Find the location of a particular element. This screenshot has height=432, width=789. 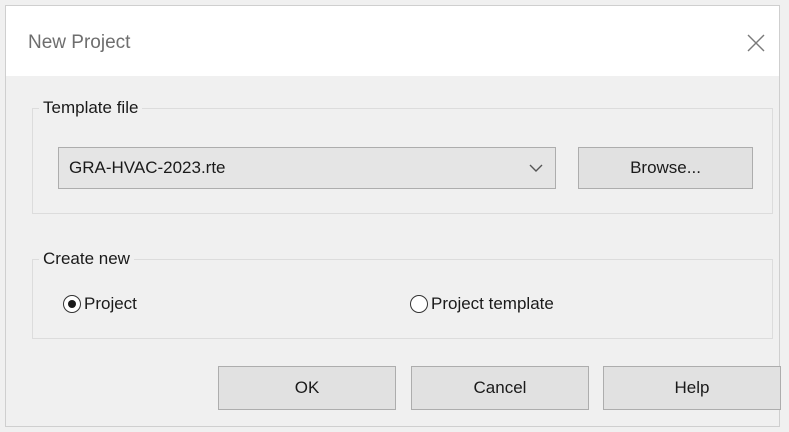

help-button: Help is located at coordinates (692, 388).